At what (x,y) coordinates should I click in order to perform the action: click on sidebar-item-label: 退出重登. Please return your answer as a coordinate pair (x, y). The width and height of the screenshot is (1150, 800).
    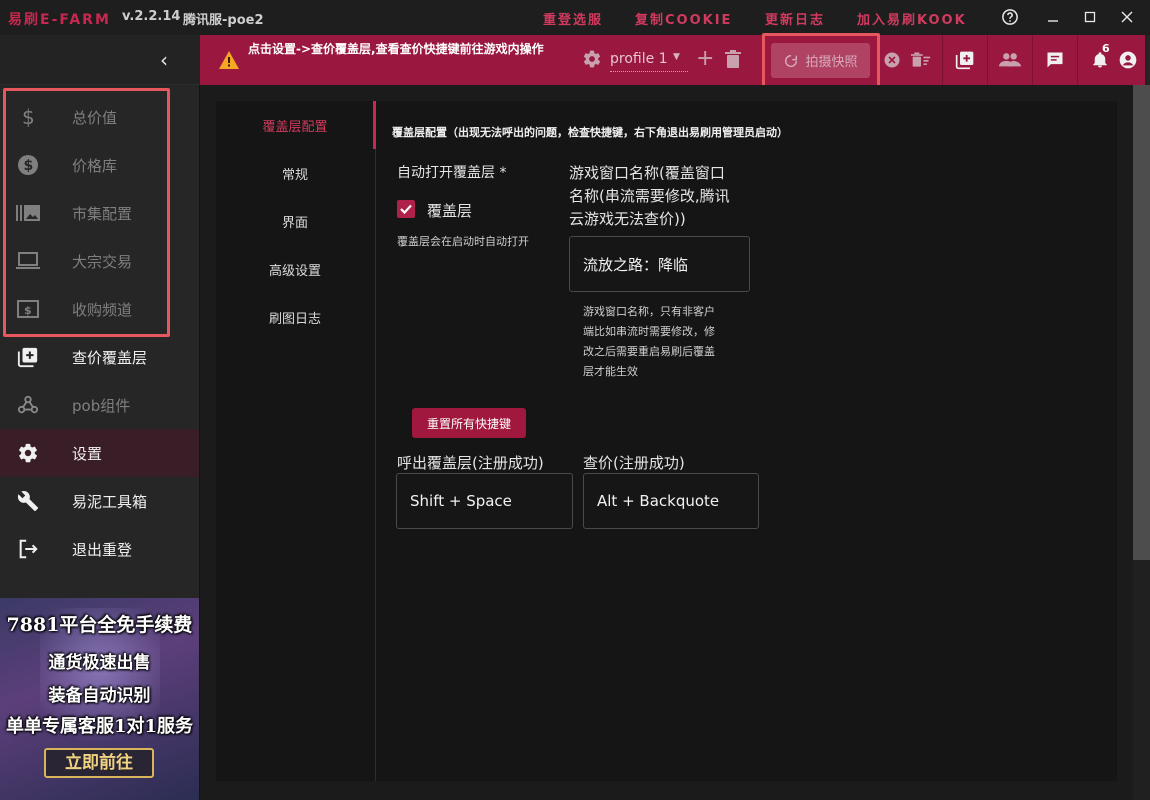
    Looking at the image, I should click on (102, 550).